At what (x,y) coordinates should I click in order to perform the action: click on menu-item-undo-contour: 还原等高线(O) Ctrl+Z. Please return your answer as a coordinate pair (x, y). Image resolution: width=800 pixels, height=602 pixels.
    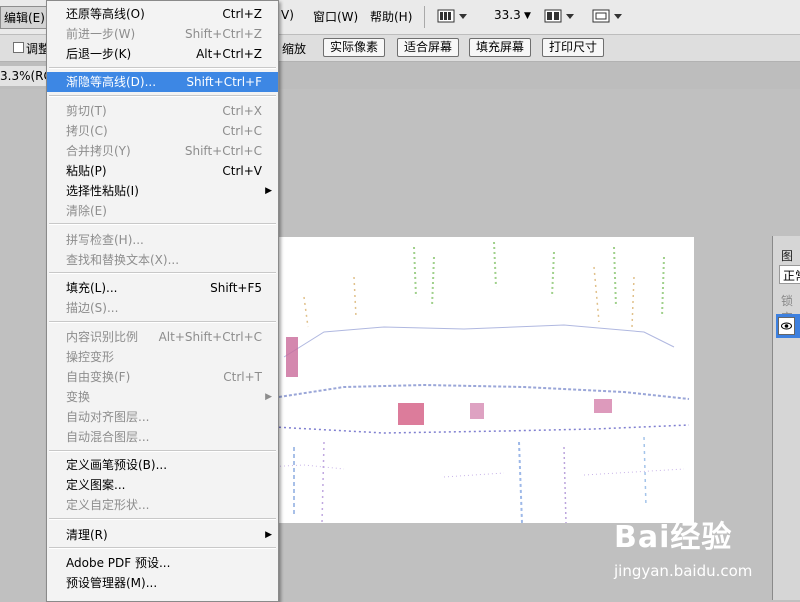
    Looking at the image, I should click on (162, 14).